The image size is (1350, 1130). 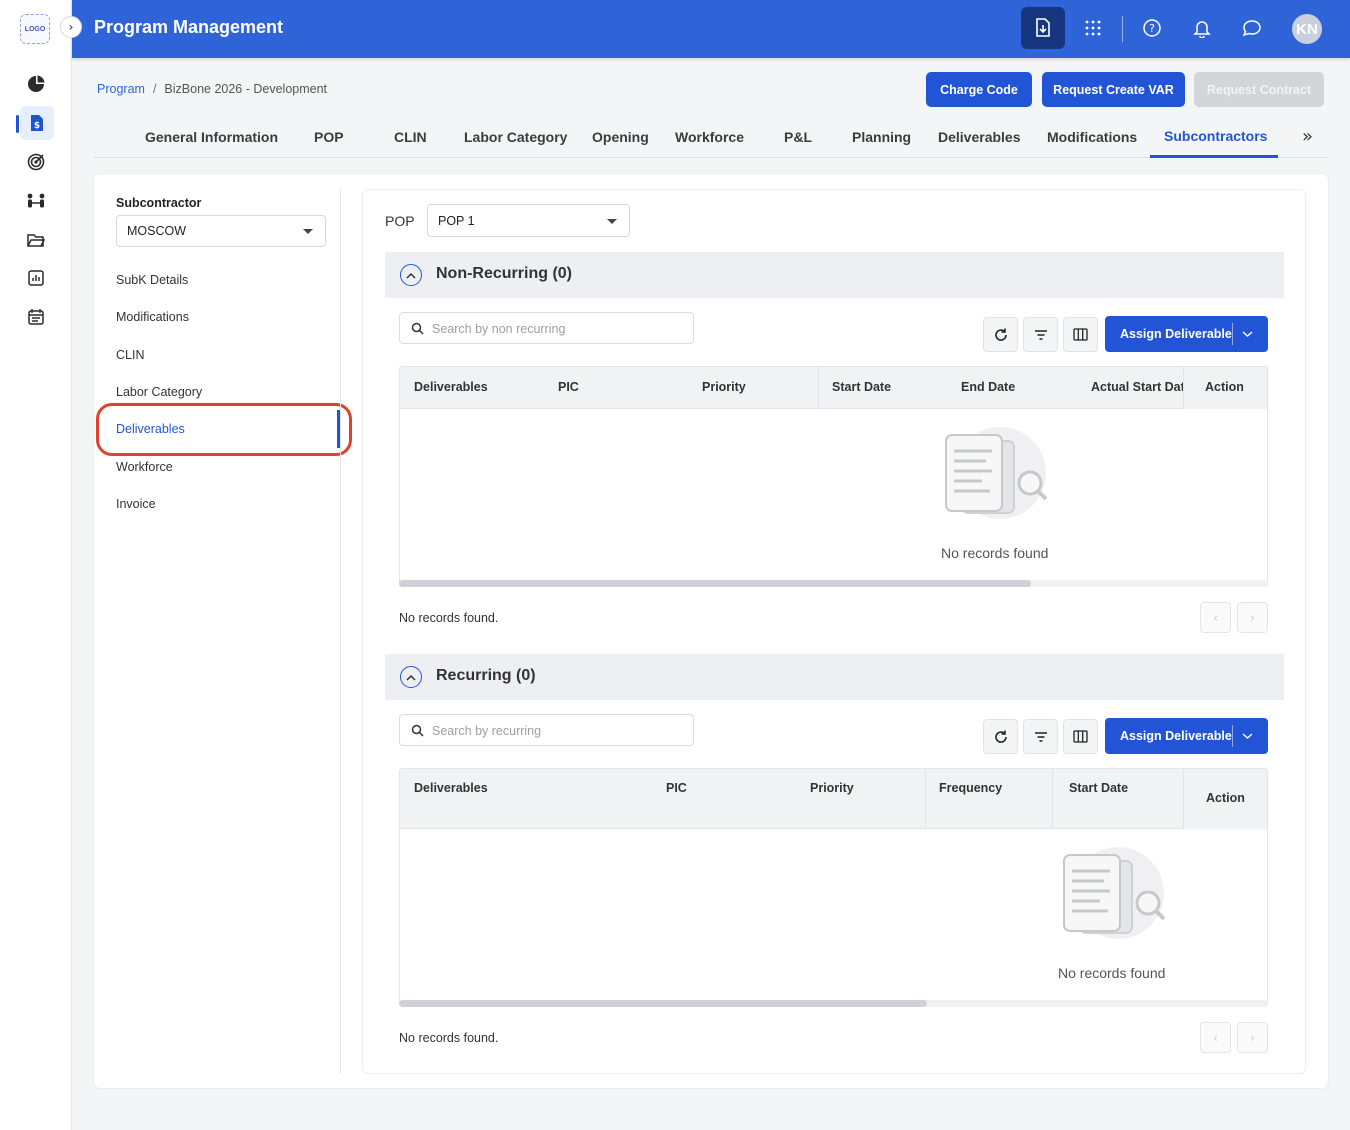 What do you see at coordinates (834, 275) in the screenshot?
I see `non-recurring-header: Non-Recurring (0)` at bounding box center [834, 275].